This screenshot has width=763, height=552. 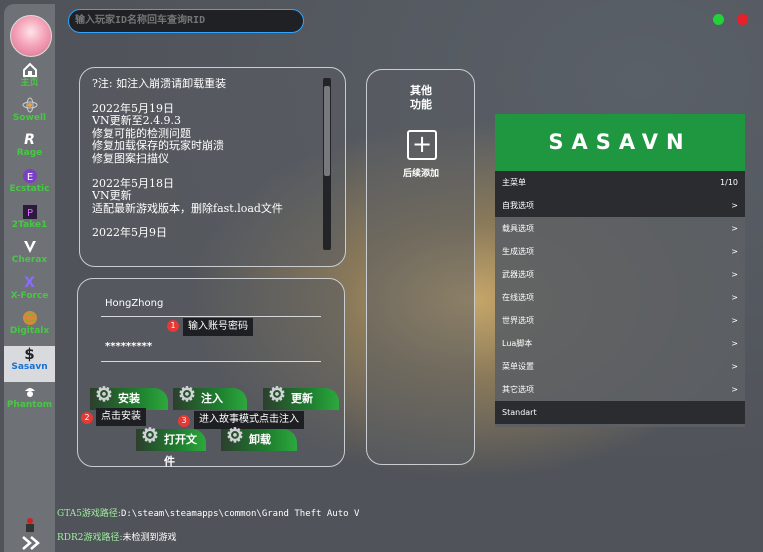 I want to click on sidebar-item-label: 2Take1, so click(x=29, y=225).